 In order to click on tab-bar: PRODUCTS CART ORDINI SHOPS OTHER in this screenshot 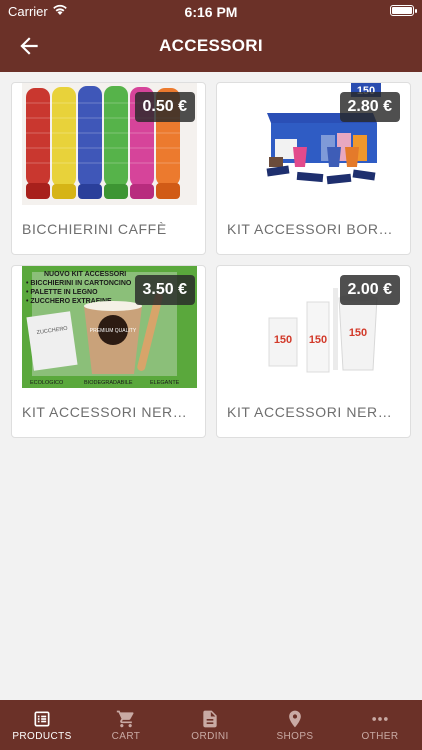, I will do `click(211, 725)`.